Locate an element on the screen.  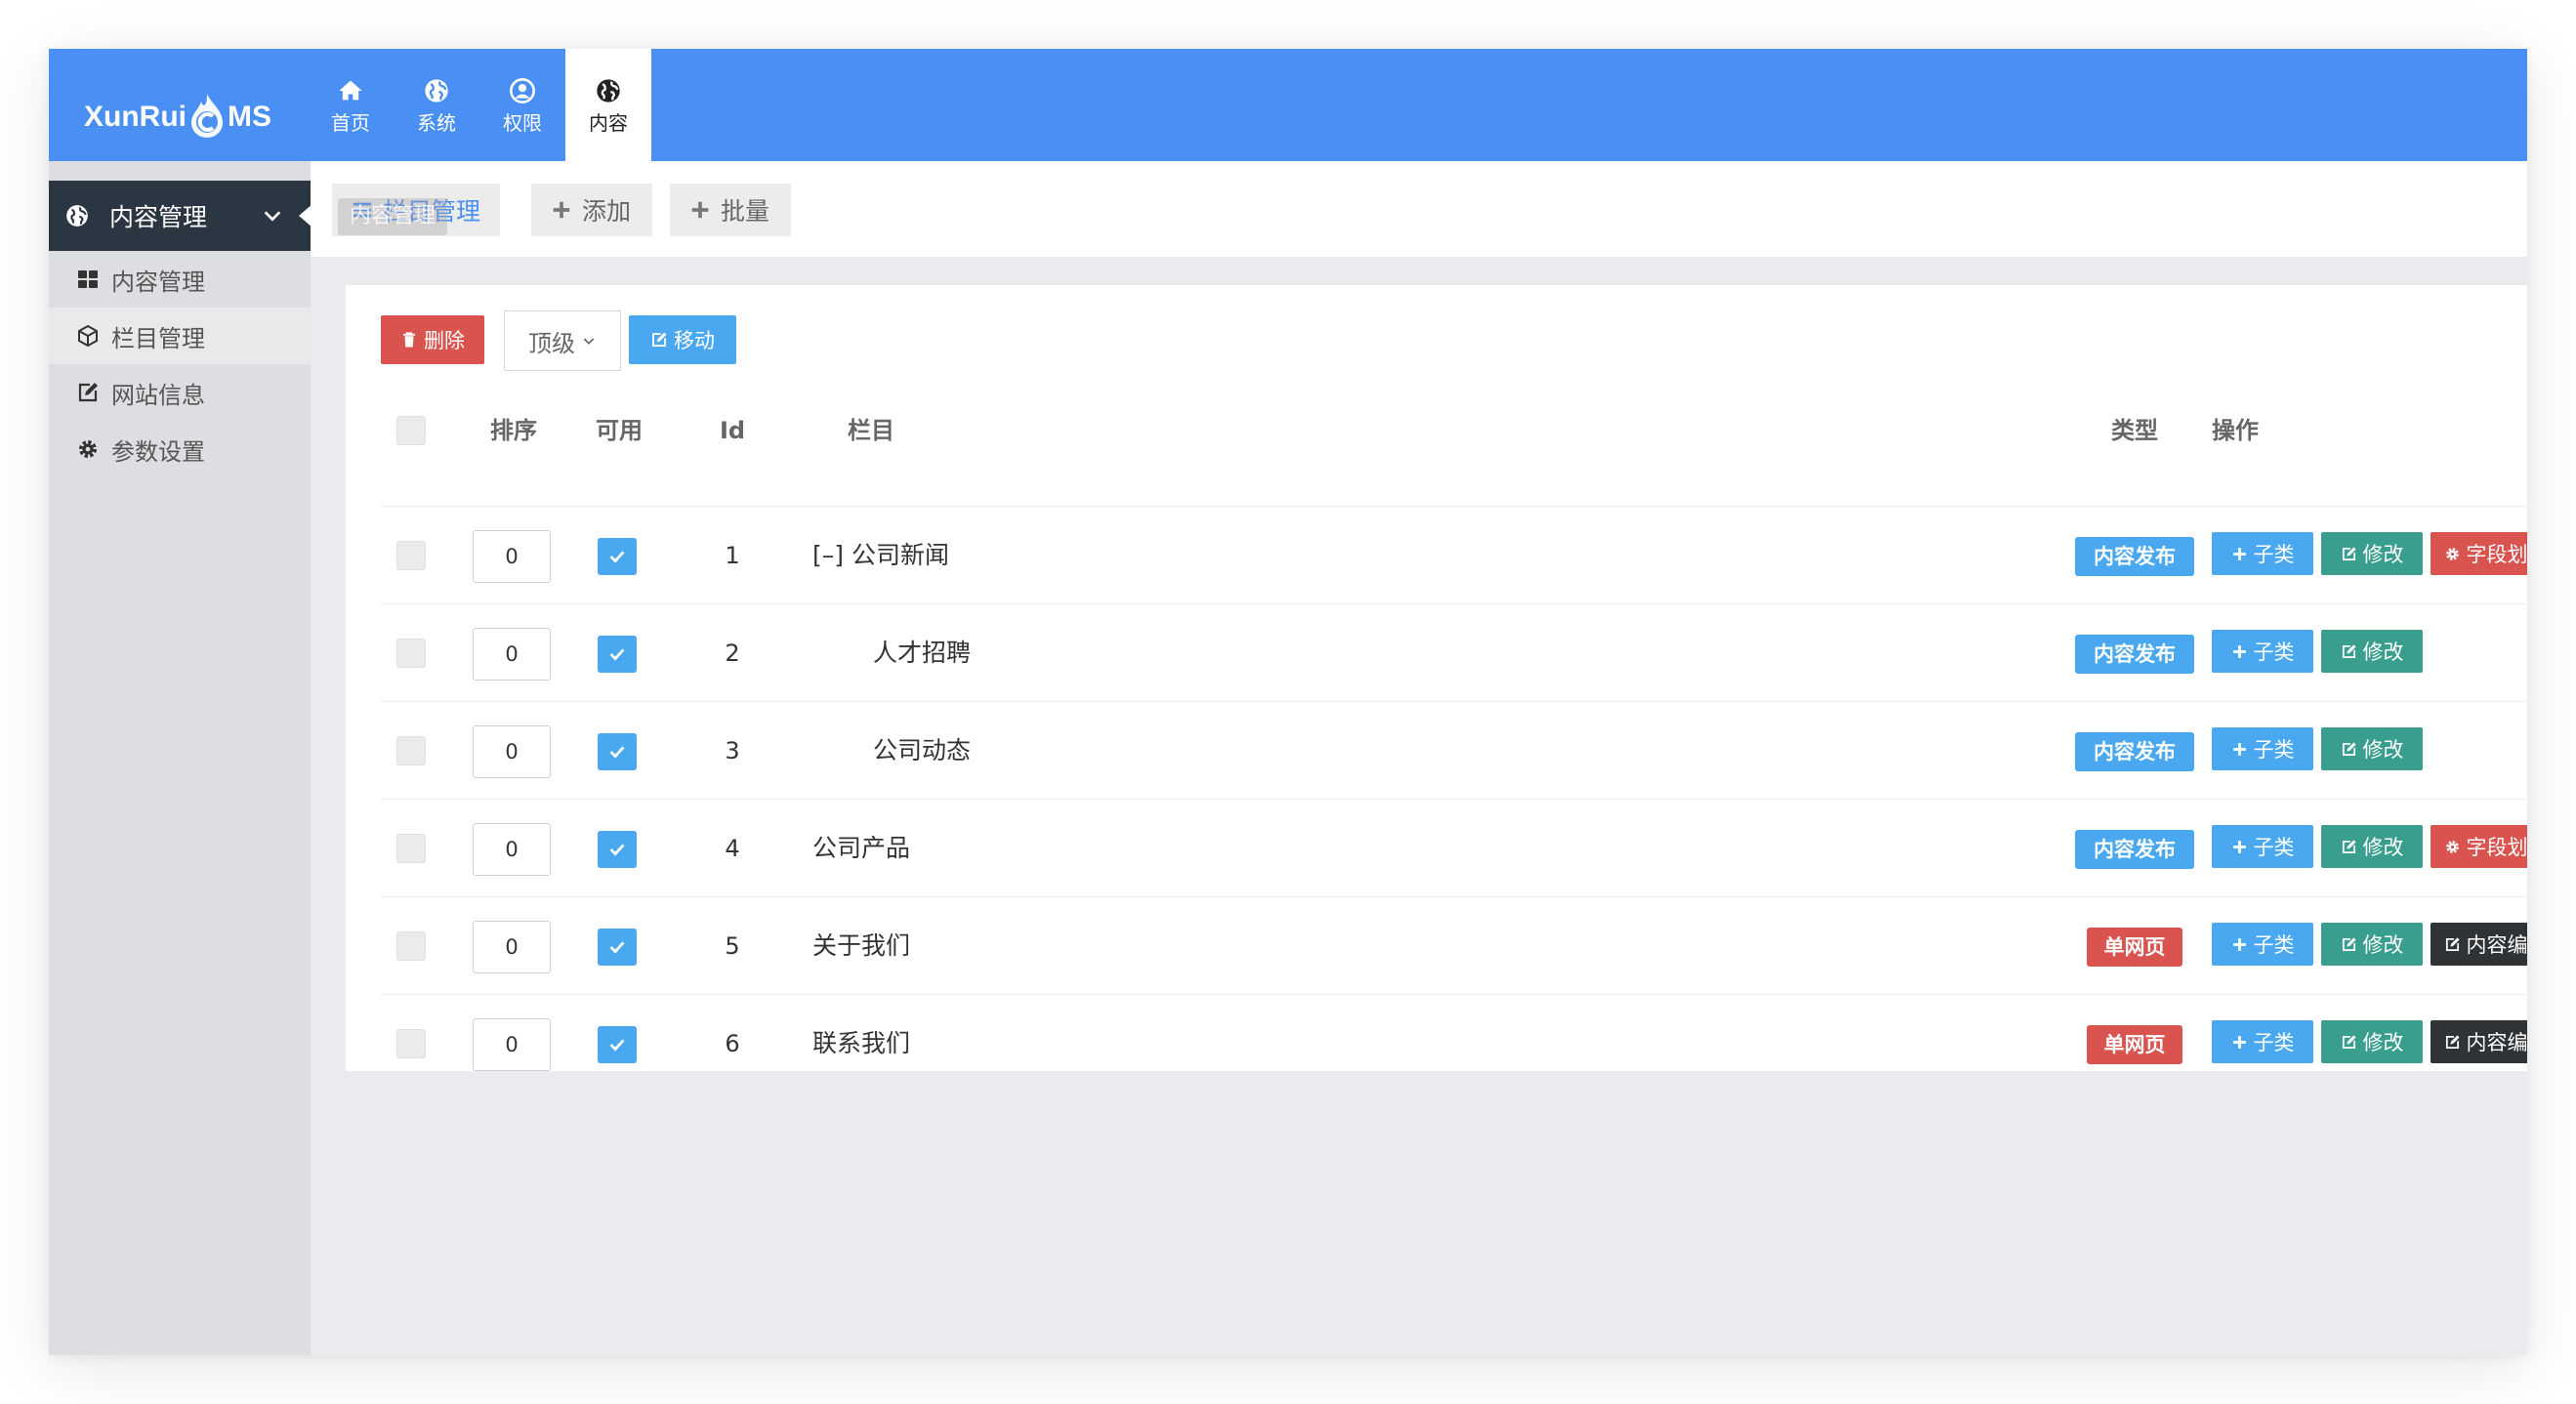
nav-home-label: 首页 is located at coordinates (350, 123).